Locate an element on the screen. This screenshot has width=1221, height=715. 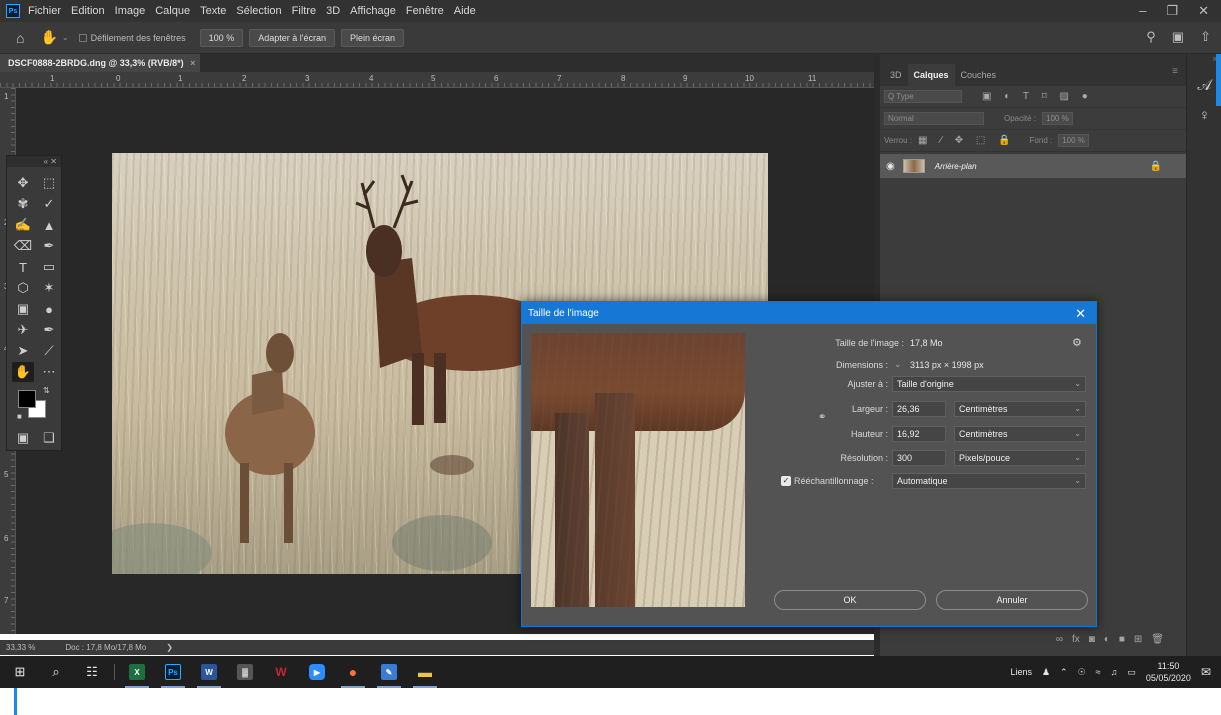
dialog-title-bar: Taille de l'image ✕ is located at coordinates (809, 313).